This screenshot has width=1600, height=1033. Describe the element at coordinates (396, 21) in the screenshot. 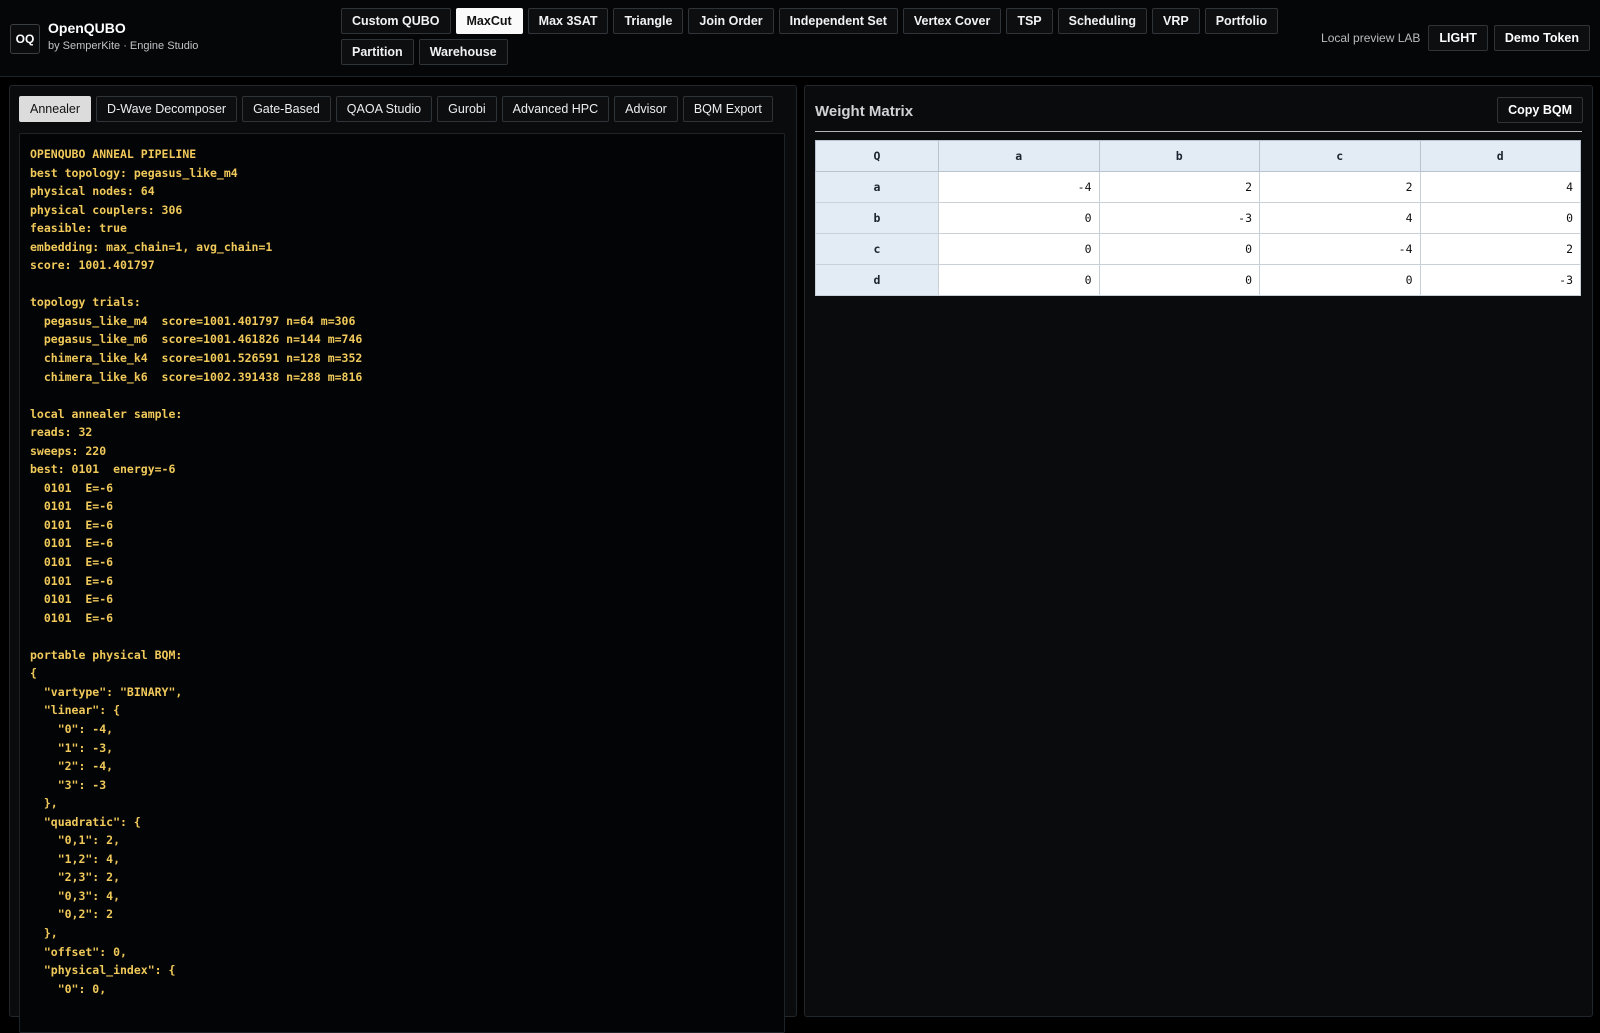

I see `nav-item-custom-qubo: Custom QUBO` at that location.